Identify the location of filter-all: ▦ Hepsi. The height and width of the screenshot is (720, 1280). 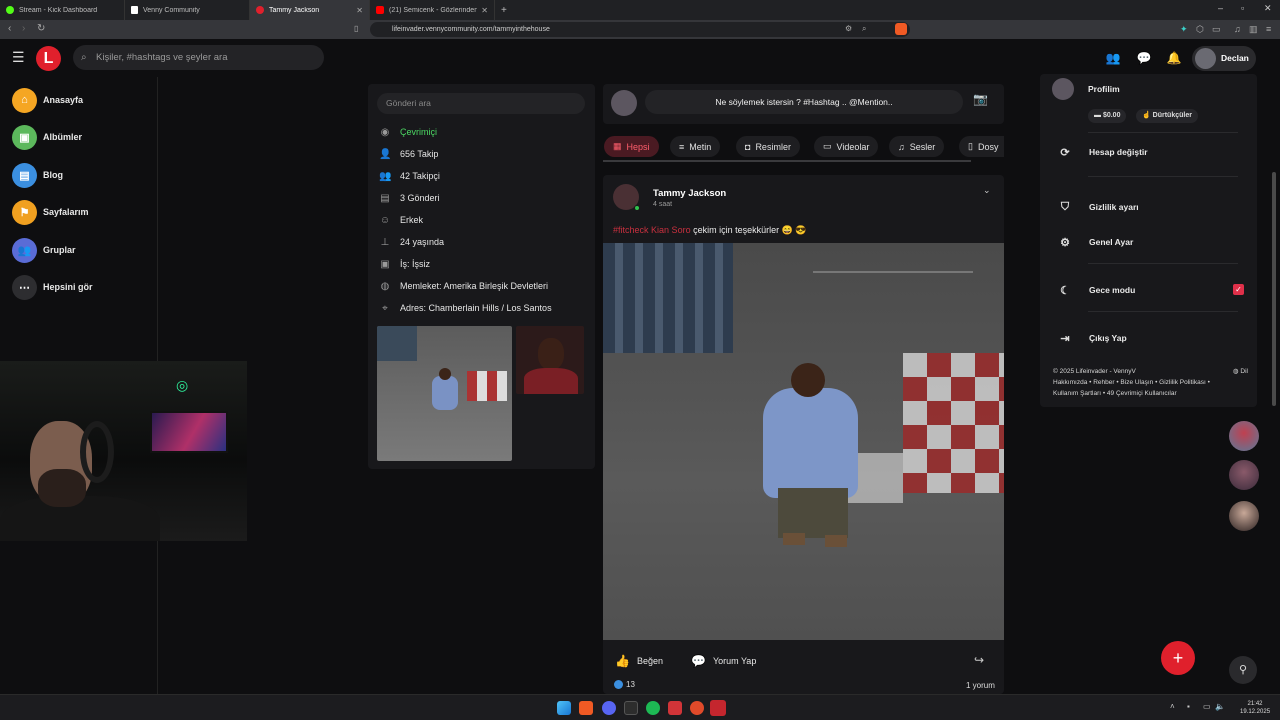
(631, 146).